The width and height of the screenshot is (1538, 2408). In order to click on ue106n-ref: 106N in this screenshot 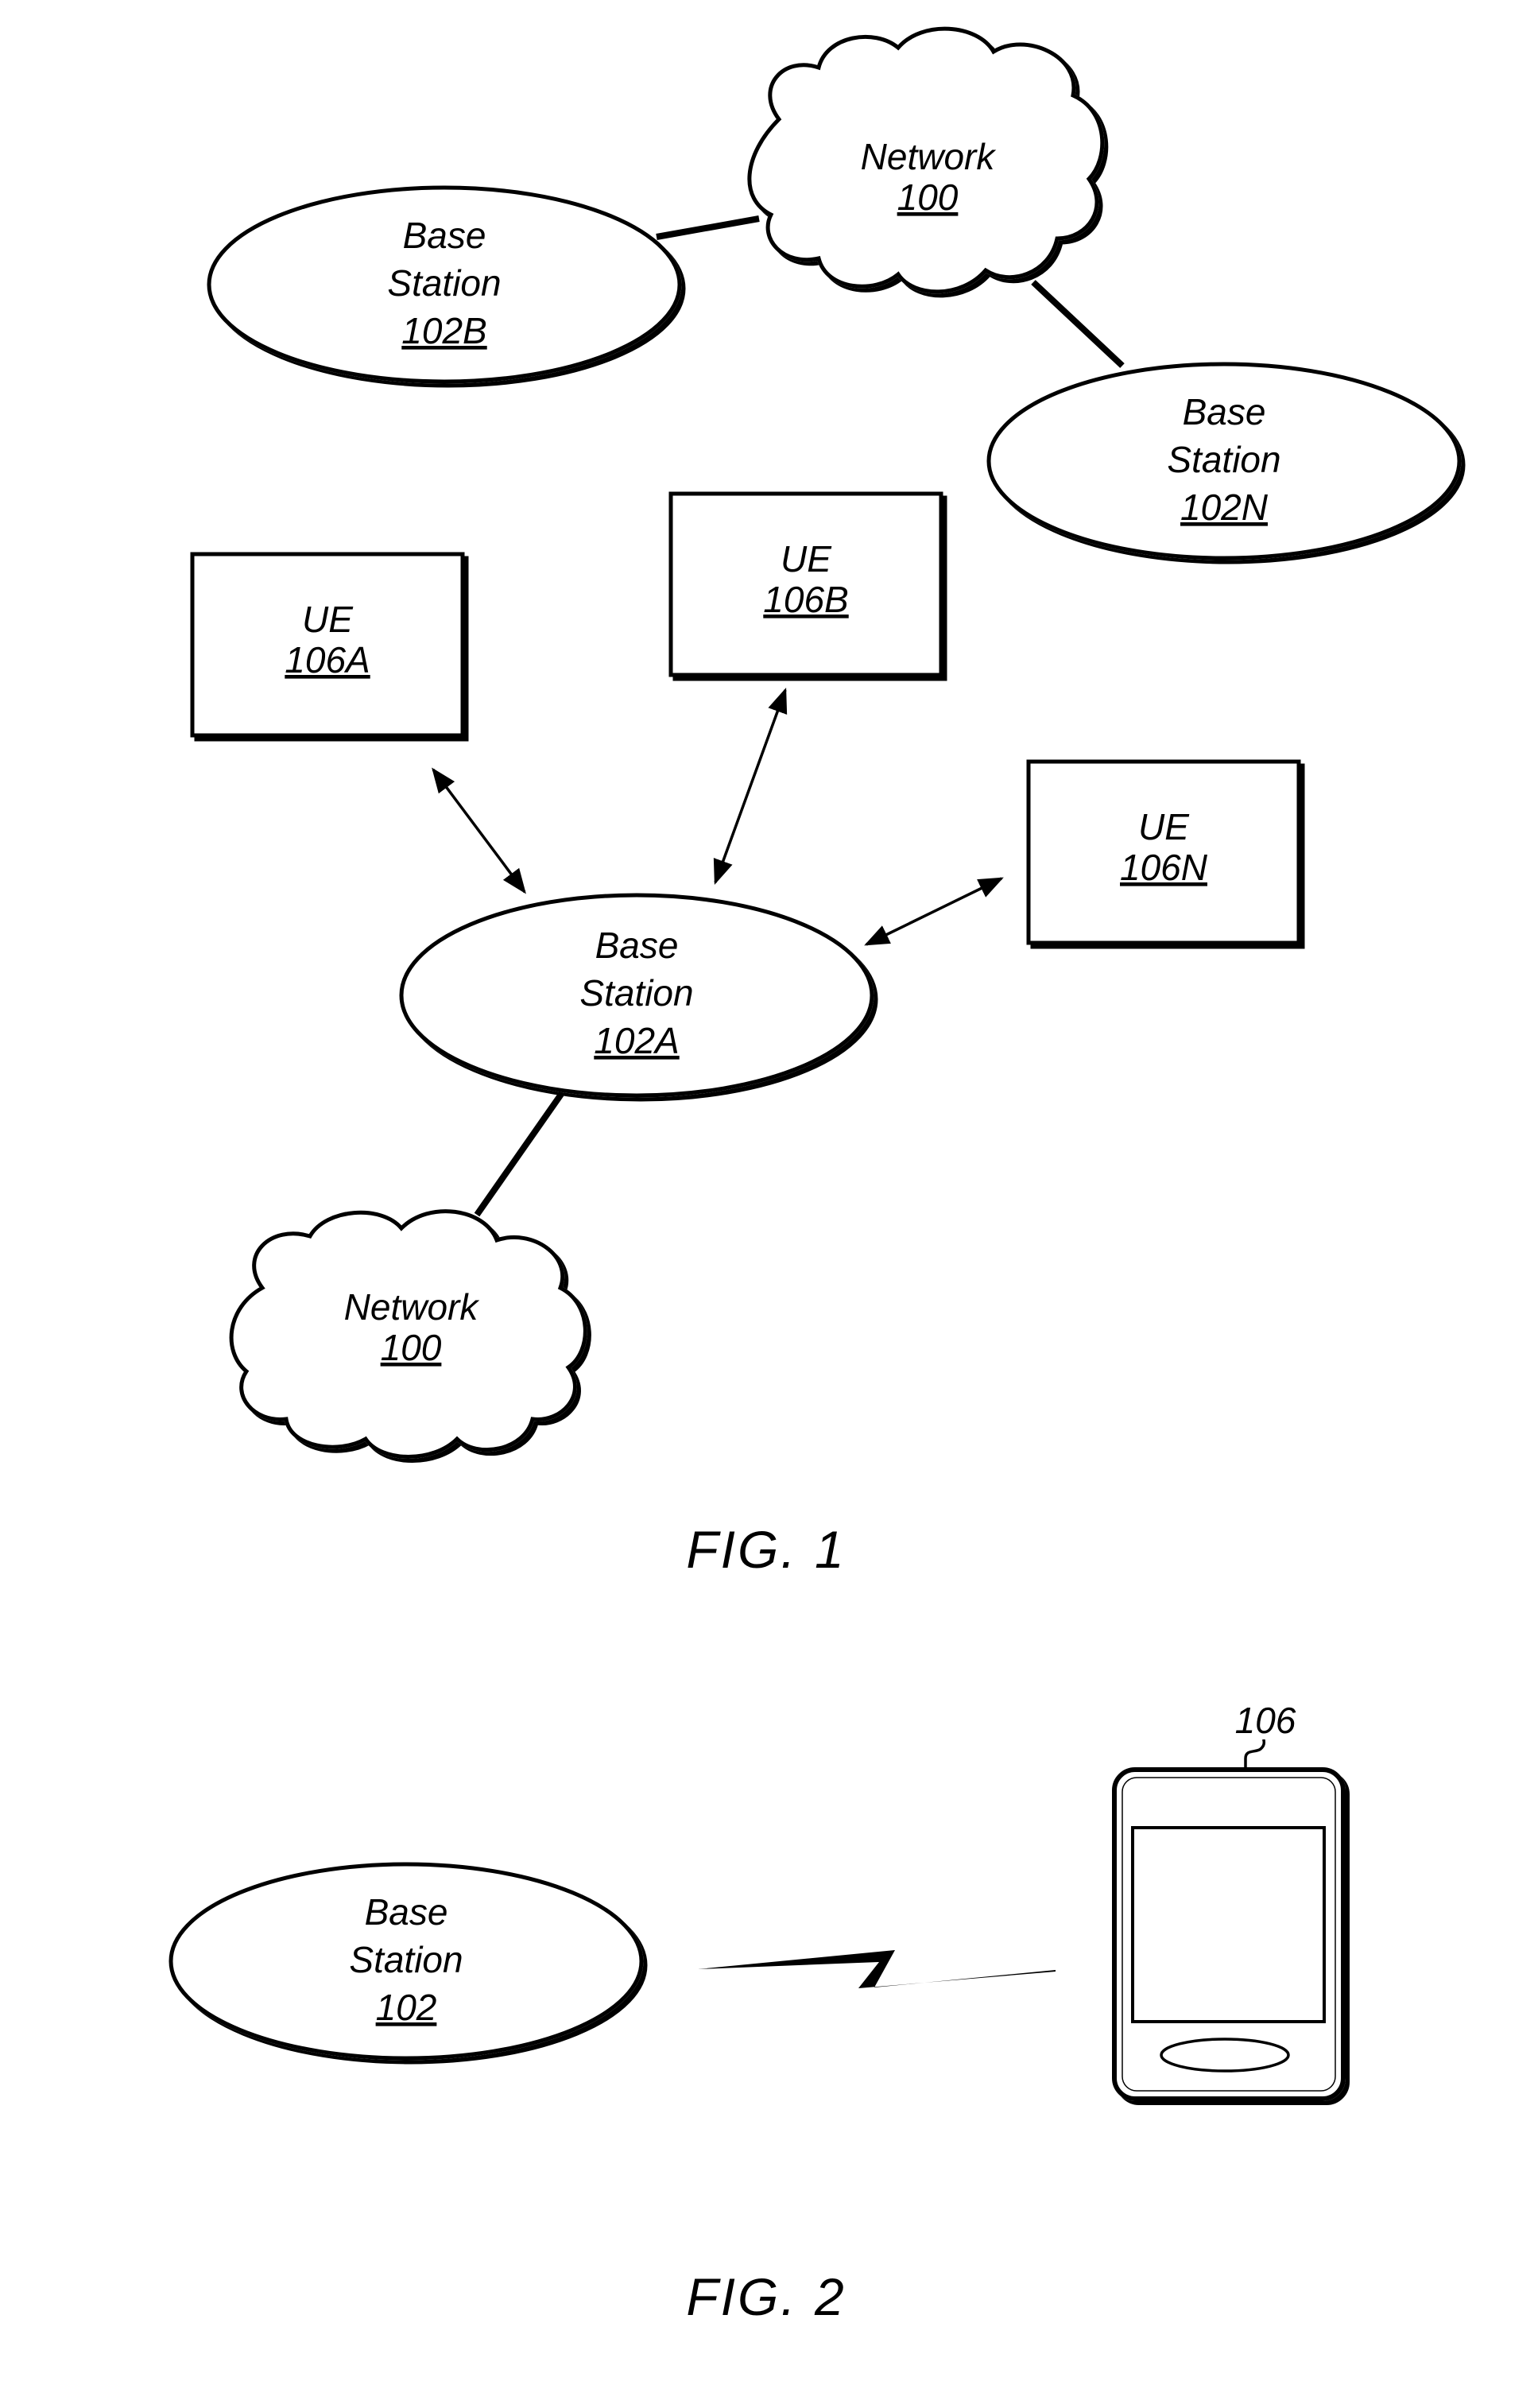, I will do `click(1164, 867)`.